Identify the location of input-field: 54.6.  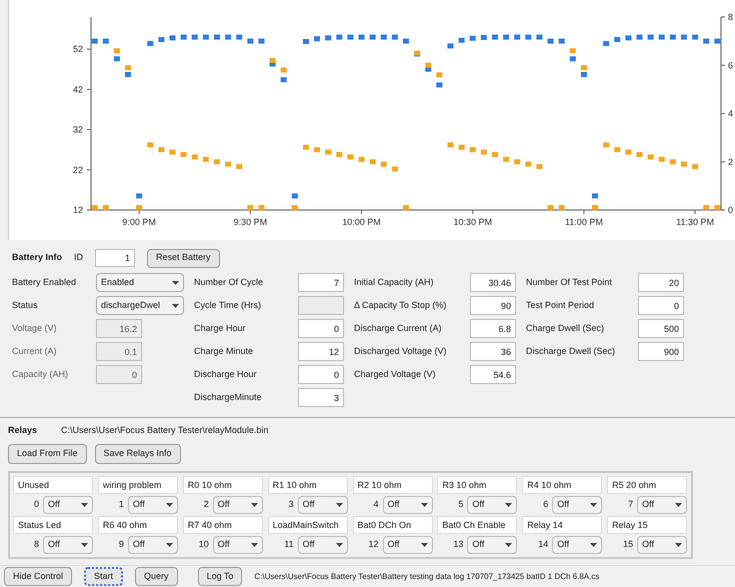
(493, 374).